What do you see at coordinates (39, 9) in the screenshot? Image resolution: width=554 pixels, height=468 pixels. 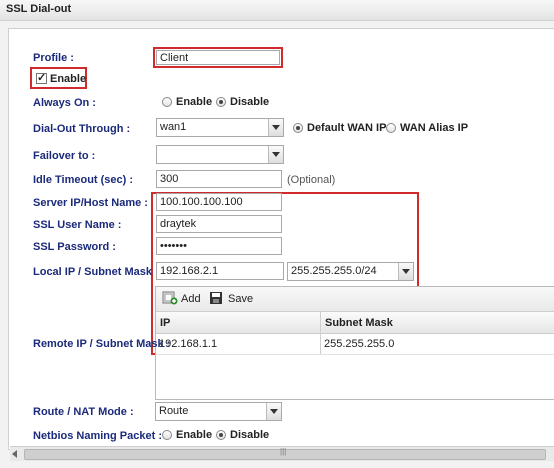 I see `window-title: SSL Dial-out` at bounding box center [39, 9].